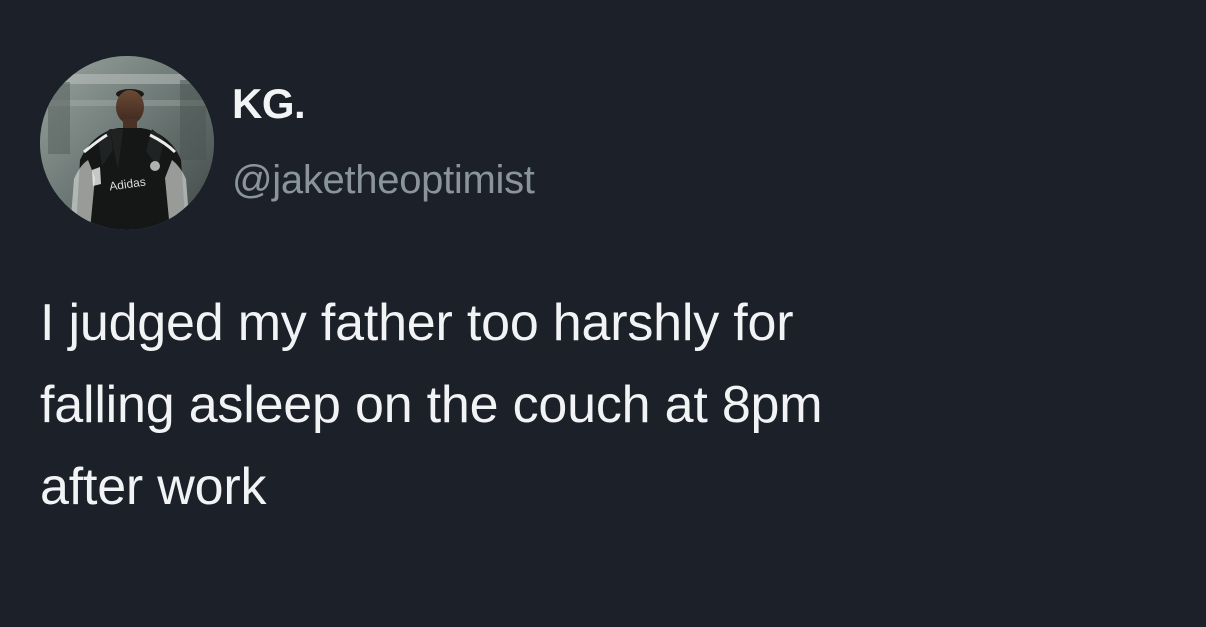 This screenshot has width=1206, height=627. Describe the element at coordinates (269, 104) in the screenshot. I see `display-name: KG.` at that location.